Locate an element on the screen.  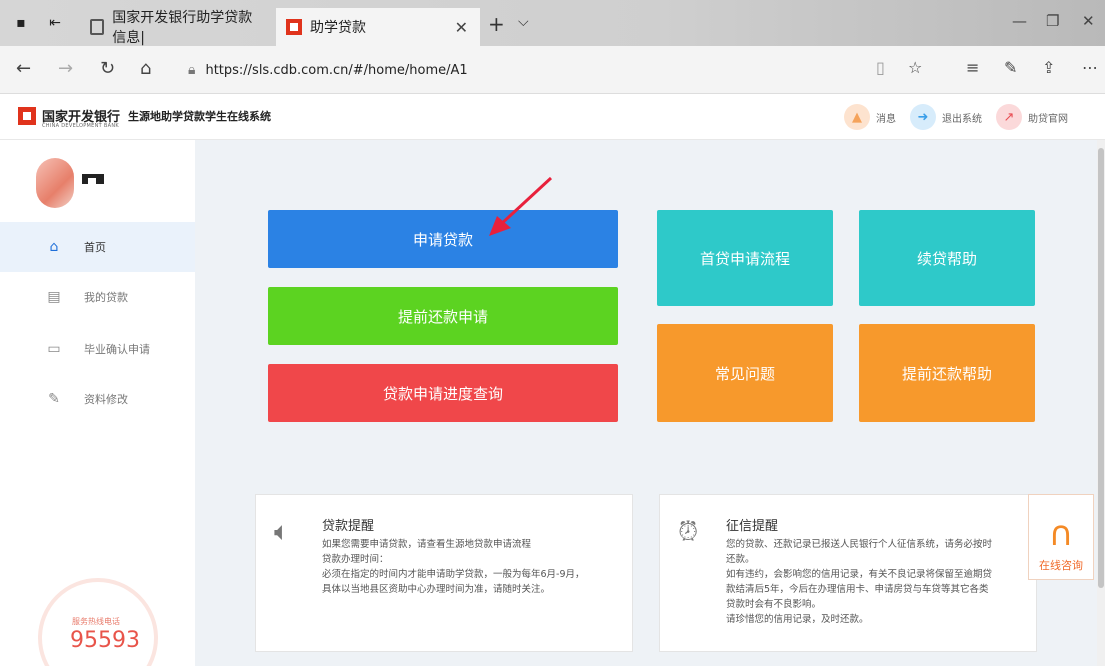
url-field: 🔒︎ https://sls.cdb.com.cn/#/home/home/A1 is located at coordinates (503, 70).